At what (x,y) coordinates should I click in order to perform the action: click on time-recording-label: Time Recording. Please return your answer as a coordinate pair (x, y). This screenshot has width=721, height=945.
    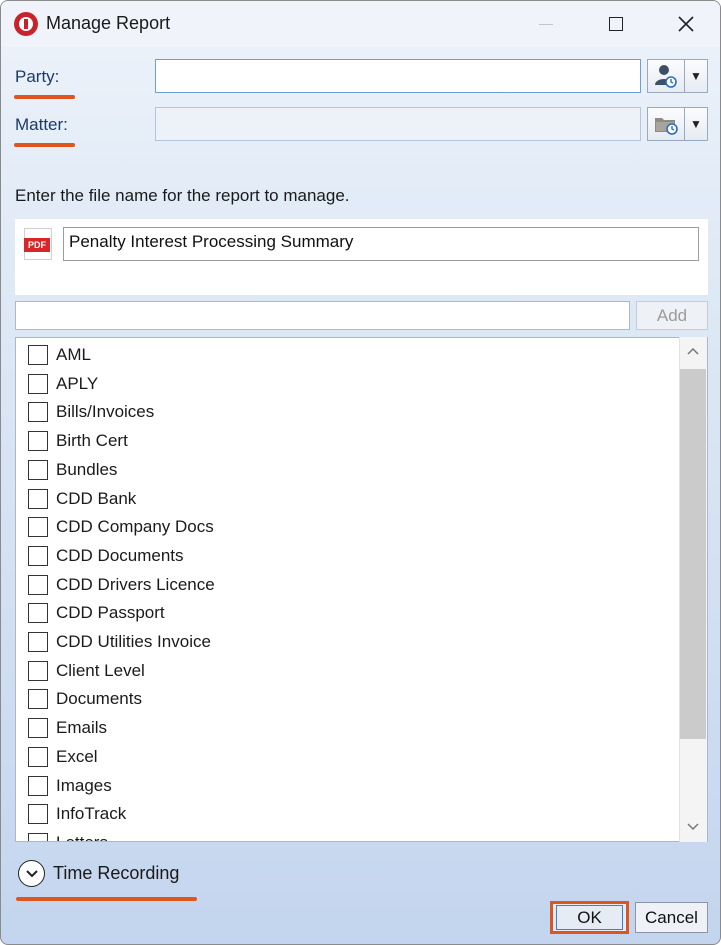
    Looking at the image, I should click on (116, 873).